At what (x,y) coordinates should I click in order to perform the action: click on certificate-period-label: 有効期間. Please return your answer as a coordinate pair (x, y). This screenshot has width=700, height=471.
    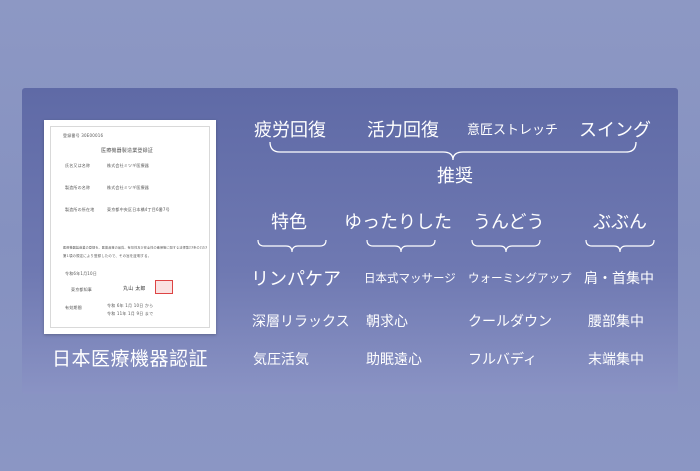
    Looking at the image, I should click on (73, 307).